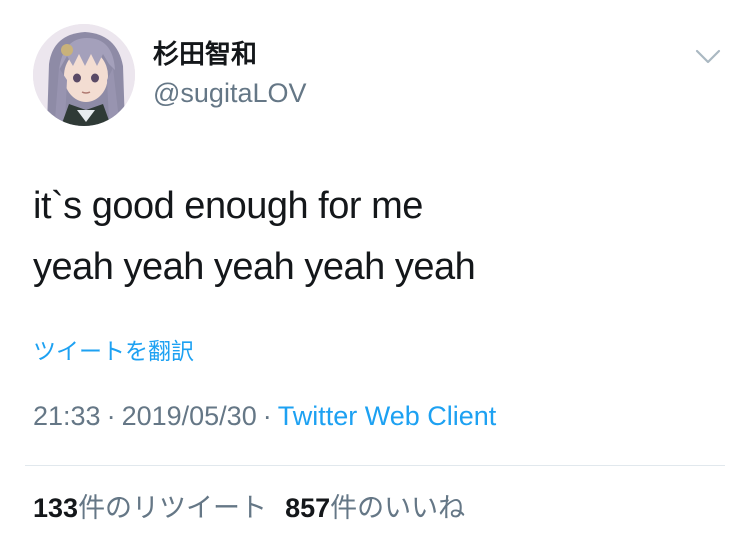 The image size is (750, 546). What do you see at coordinates (398, 508) in the screenshot?
I see `likes-label: 件のいいね` at bounding box center [398, 508].